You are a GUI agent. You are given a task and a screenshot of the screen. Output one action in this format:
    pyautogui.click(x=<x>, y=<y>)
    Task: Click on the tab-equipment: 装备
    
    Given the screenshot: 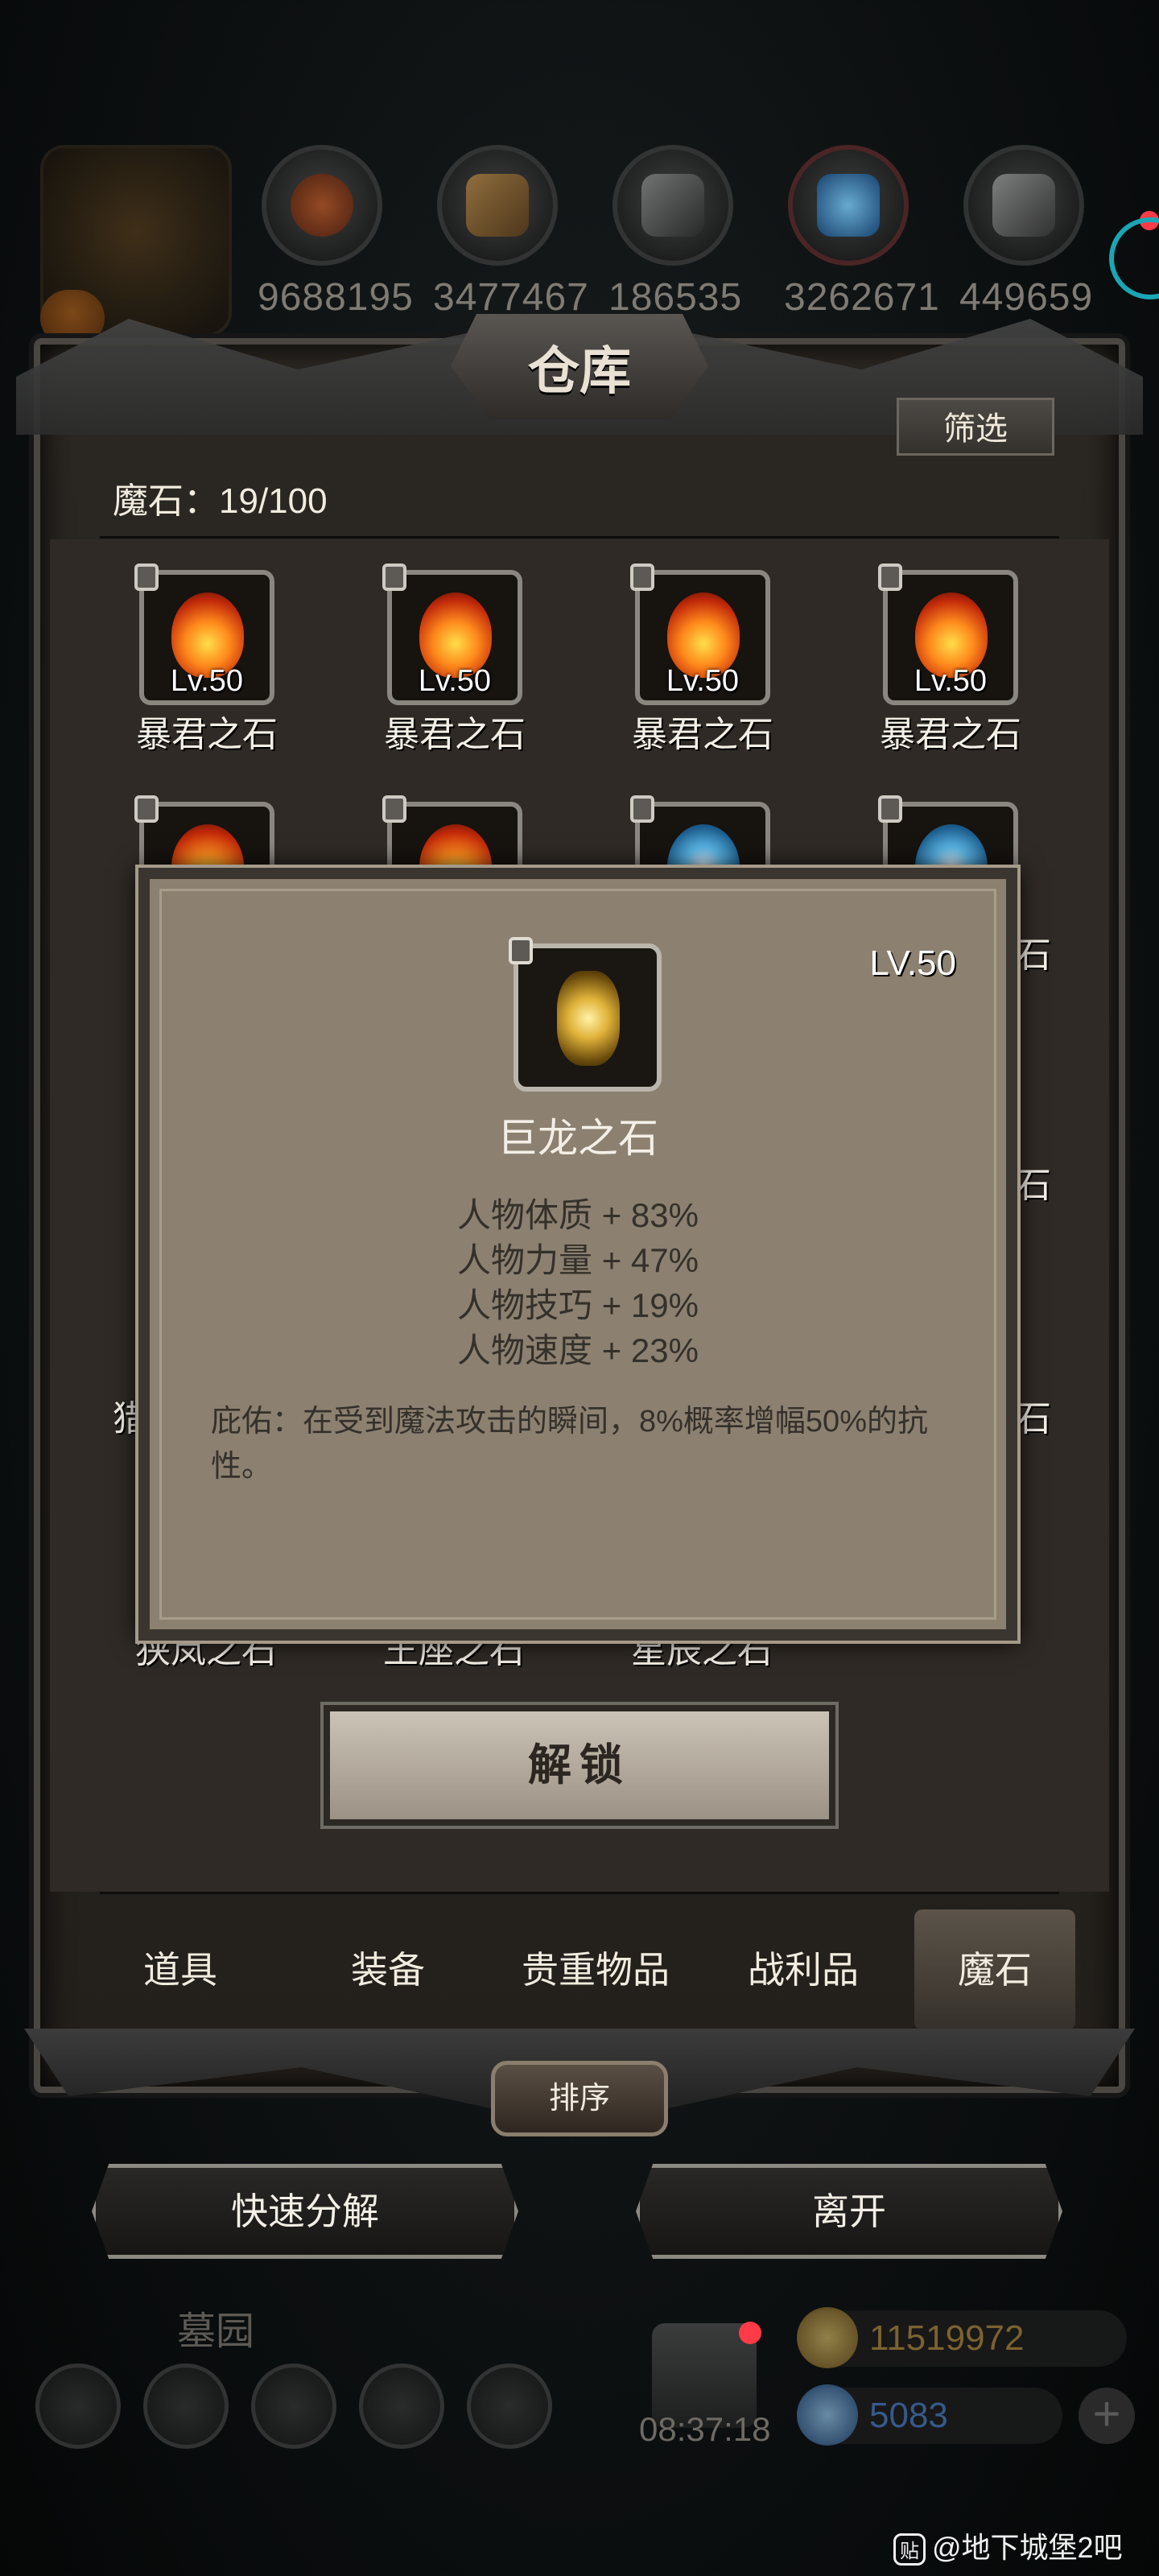 What is the action you would take?
    pyautogui.click(x=388, y=1969)
    